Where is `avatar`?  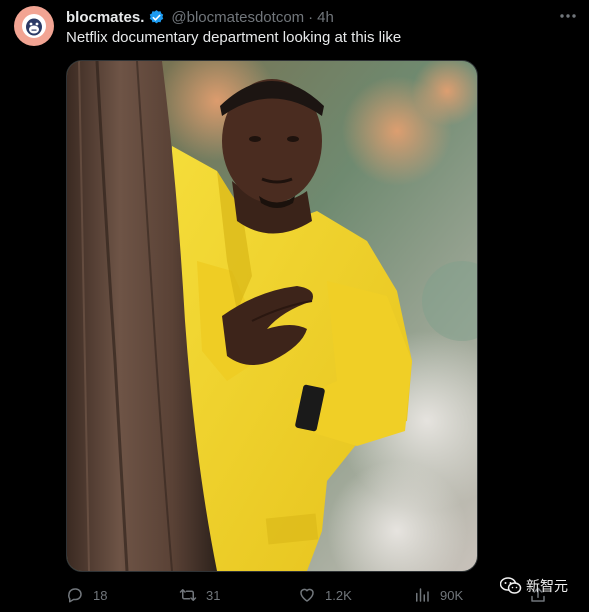
avatar is located at coordinates (34, 26).